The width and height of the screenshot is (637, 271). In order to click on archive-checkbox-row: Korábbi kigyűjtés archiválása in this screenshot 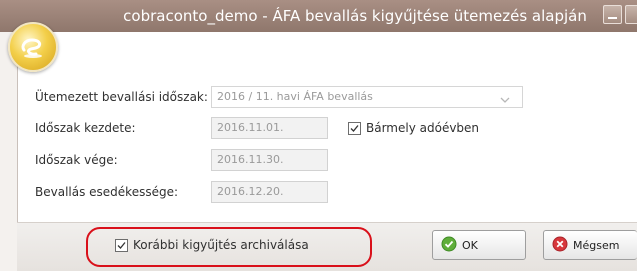, I will do `click(212, 245)`.